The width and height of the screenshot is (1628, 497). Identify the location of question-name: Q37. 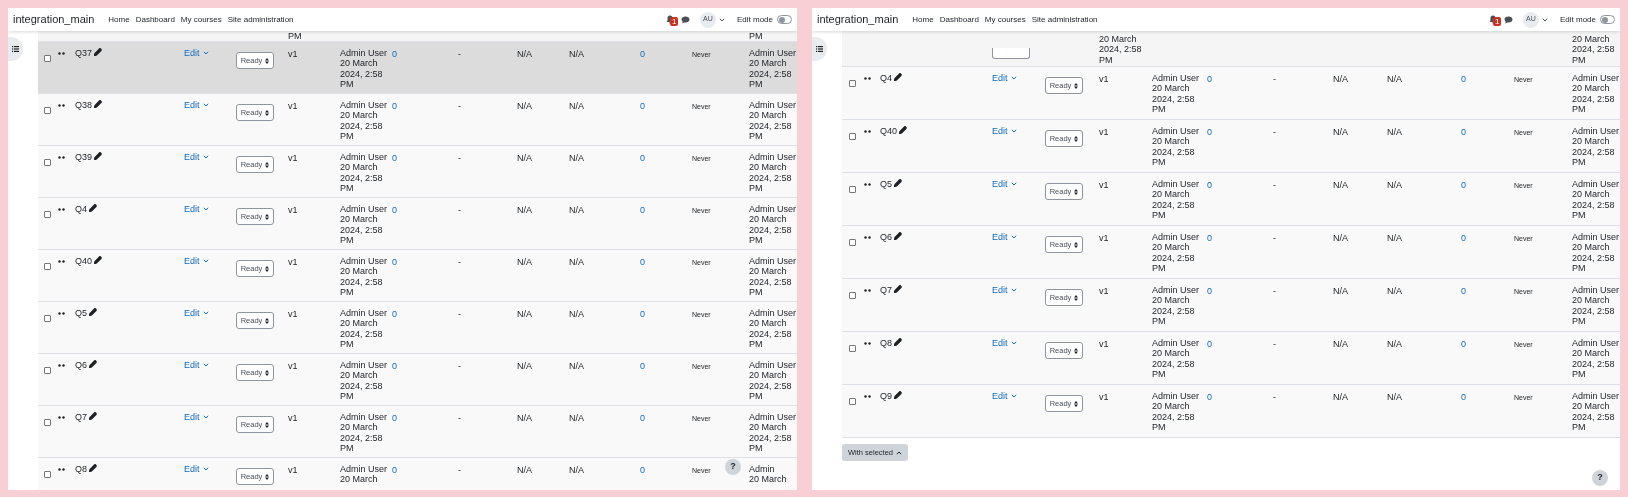
(83, 53).